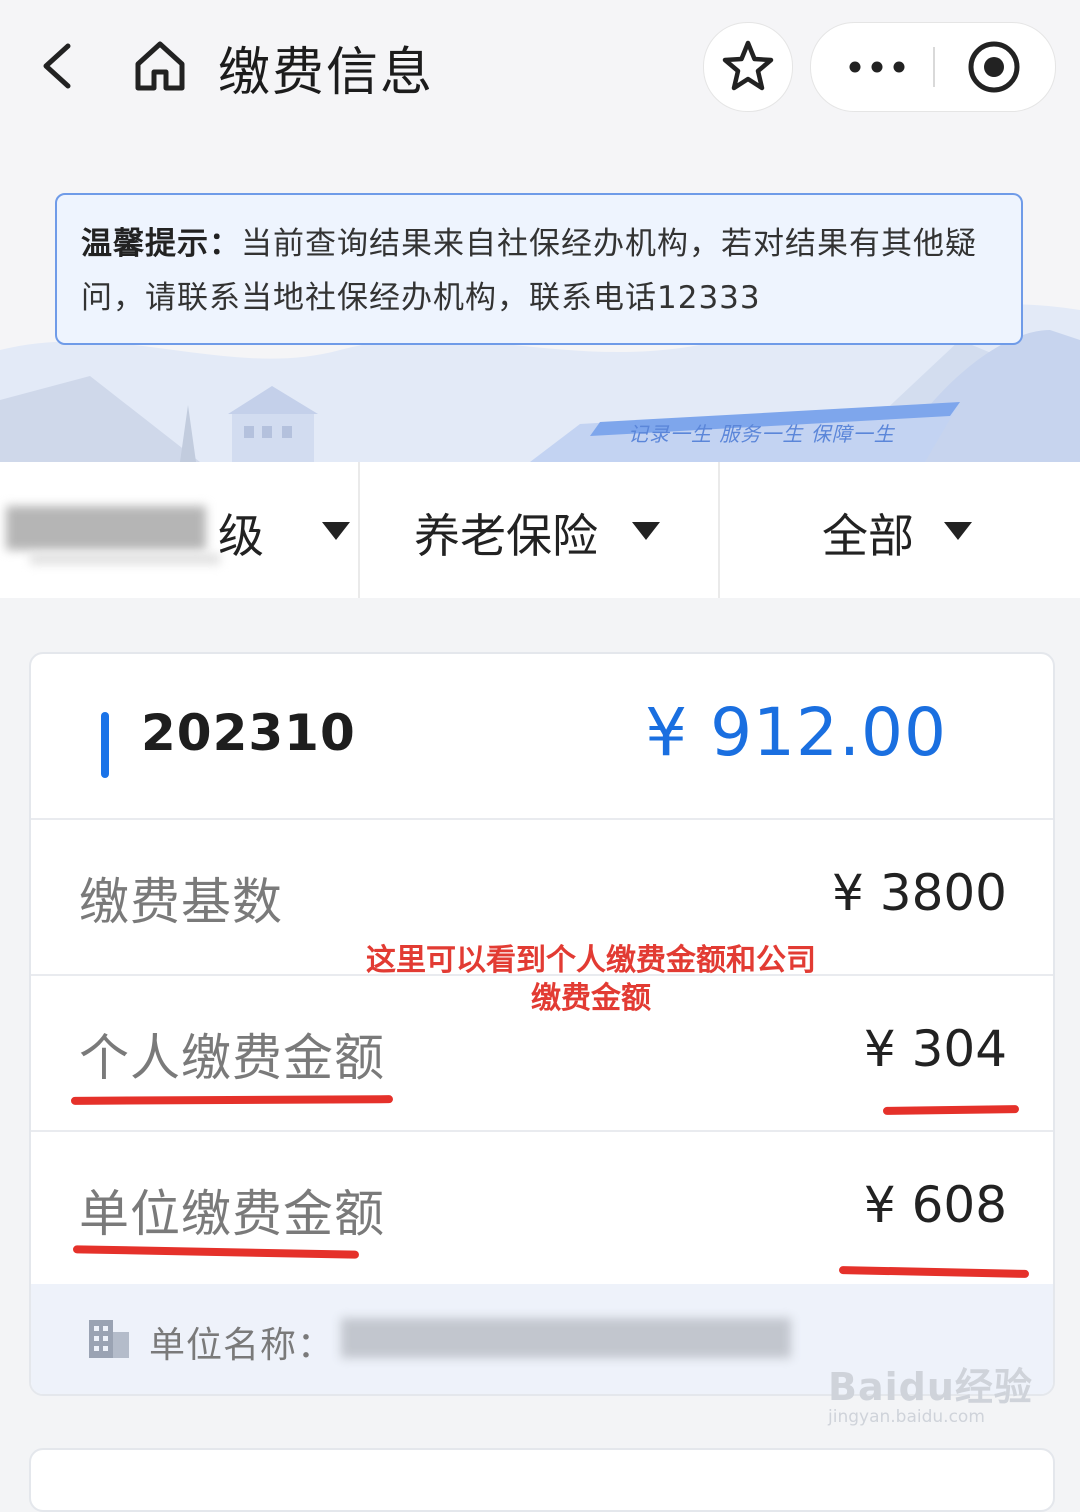 The image size is (1080, 1512). I want to click on annotation-line-2: 缴费金额, so click(591, 998).